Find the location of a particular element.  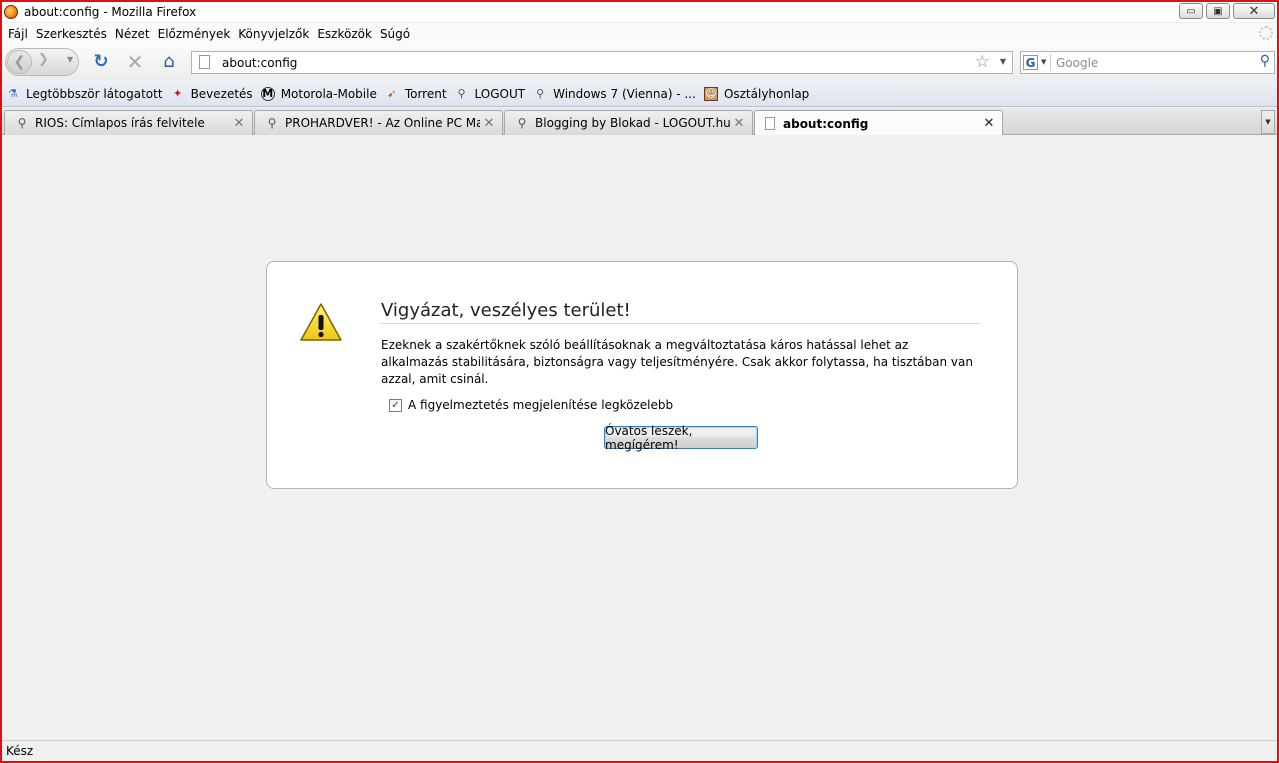

tab-list-button: ▼ is located at coordinates (1268, 122).